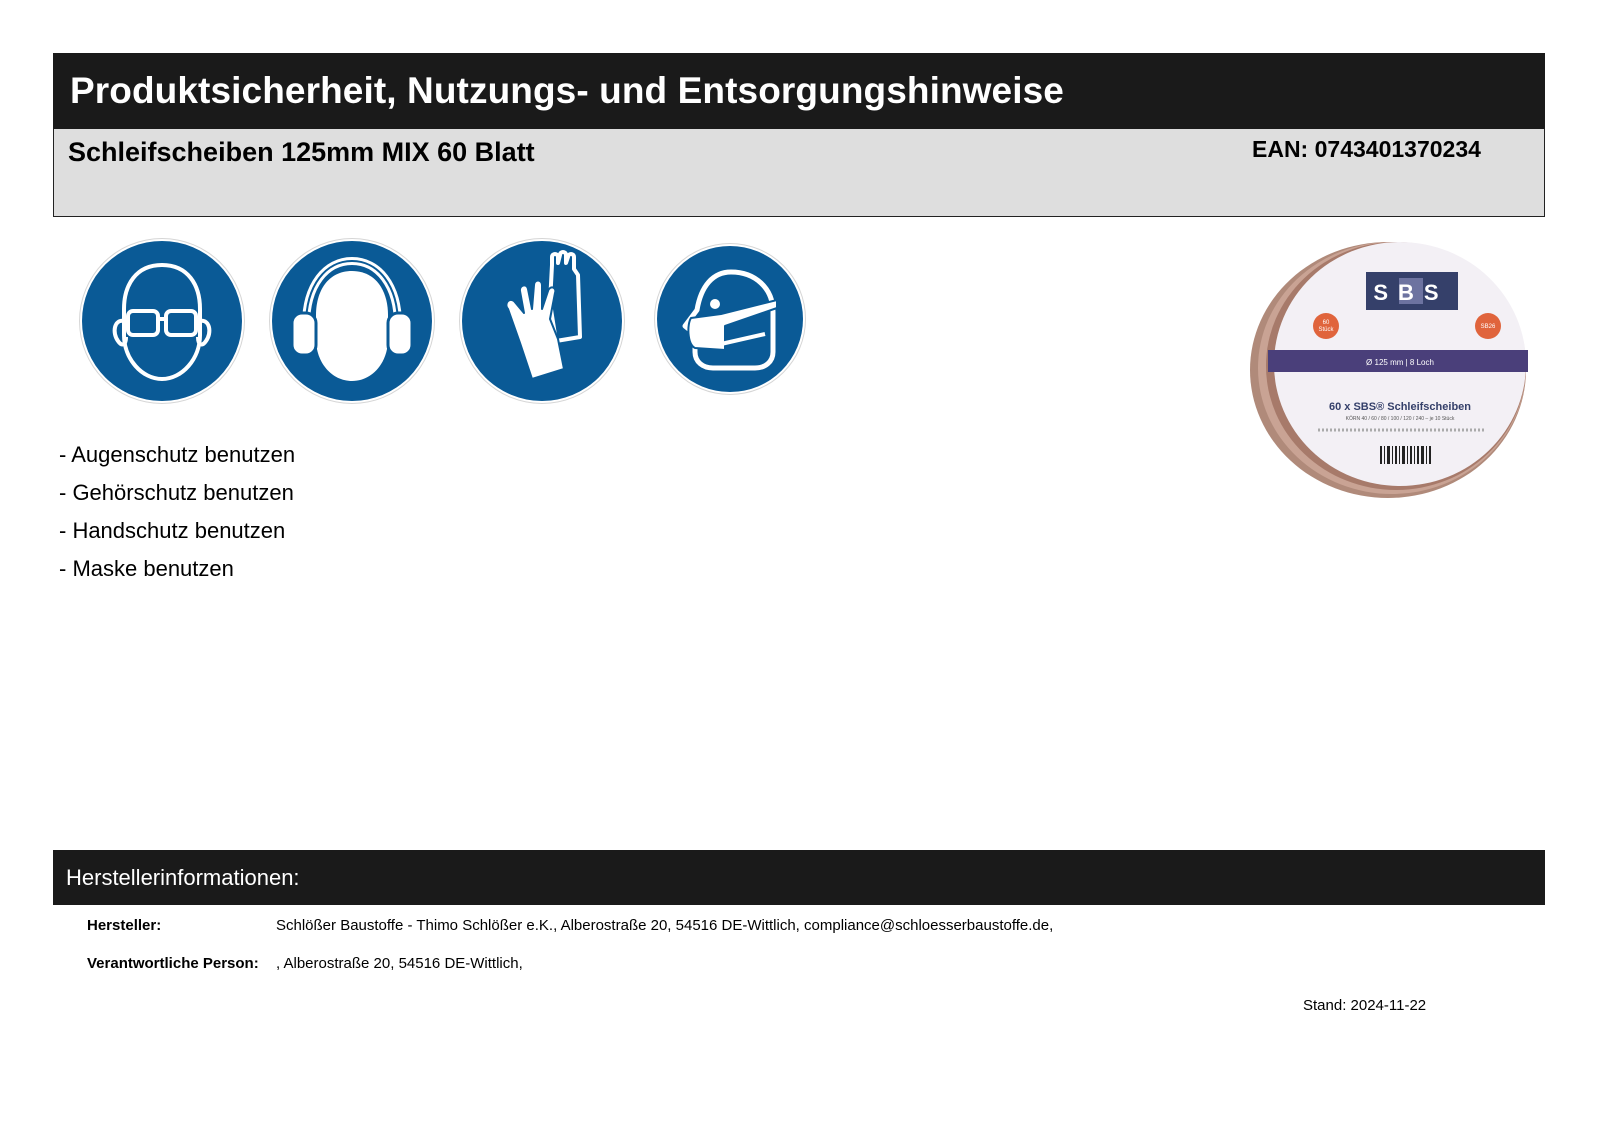 This screenshot has width=1600, height=1132. Describe the element at coordinates (183, 877) in the screenshot. I see `manufacturer-heading: Herstellerinformationen:` at that location.